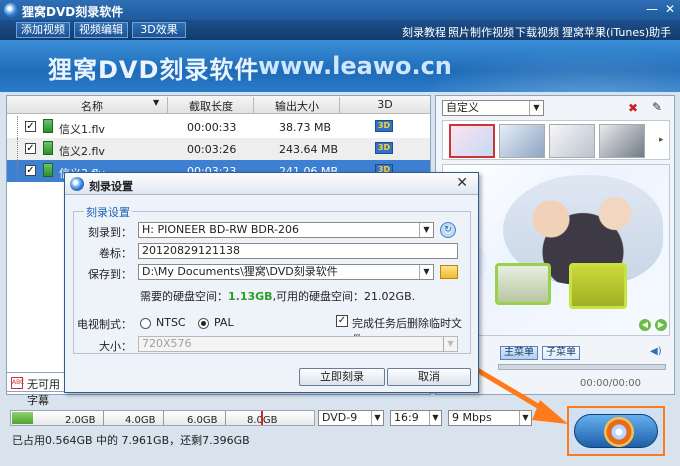  What do you see at coordinates (131, 440) in the screenshot?
I see `disc-usage-info: 已占用0.564GB 中的 7.961GB，还剩7.396GB` at bounding box center [131, 440].